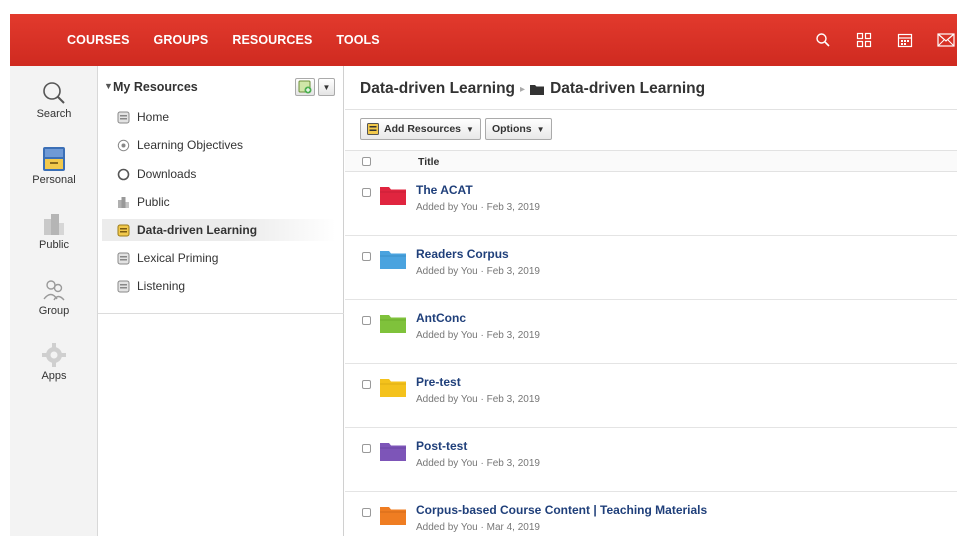 The width and height of the screenshot is (957, 536). I want to click on tree-item-lexical-priming: Lexical Priming, so click(226, 258).